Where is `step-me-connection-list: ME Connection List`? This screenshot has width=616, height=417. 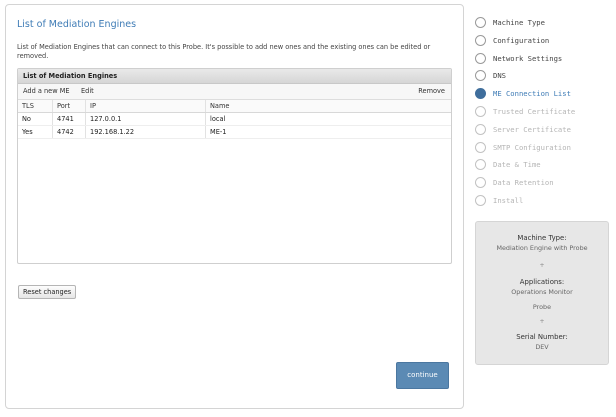
step-me-connection-list: ME Connection List is located at coordinates (545, 96).